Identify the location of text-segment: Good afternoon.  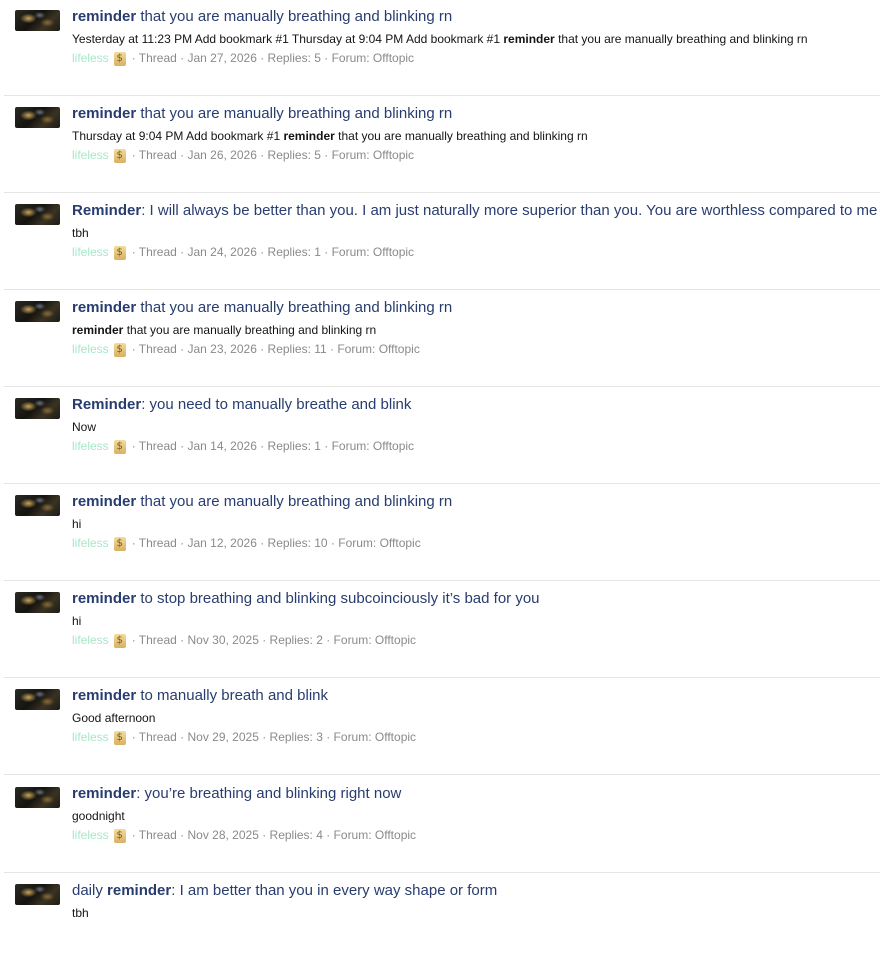
(114, 718).